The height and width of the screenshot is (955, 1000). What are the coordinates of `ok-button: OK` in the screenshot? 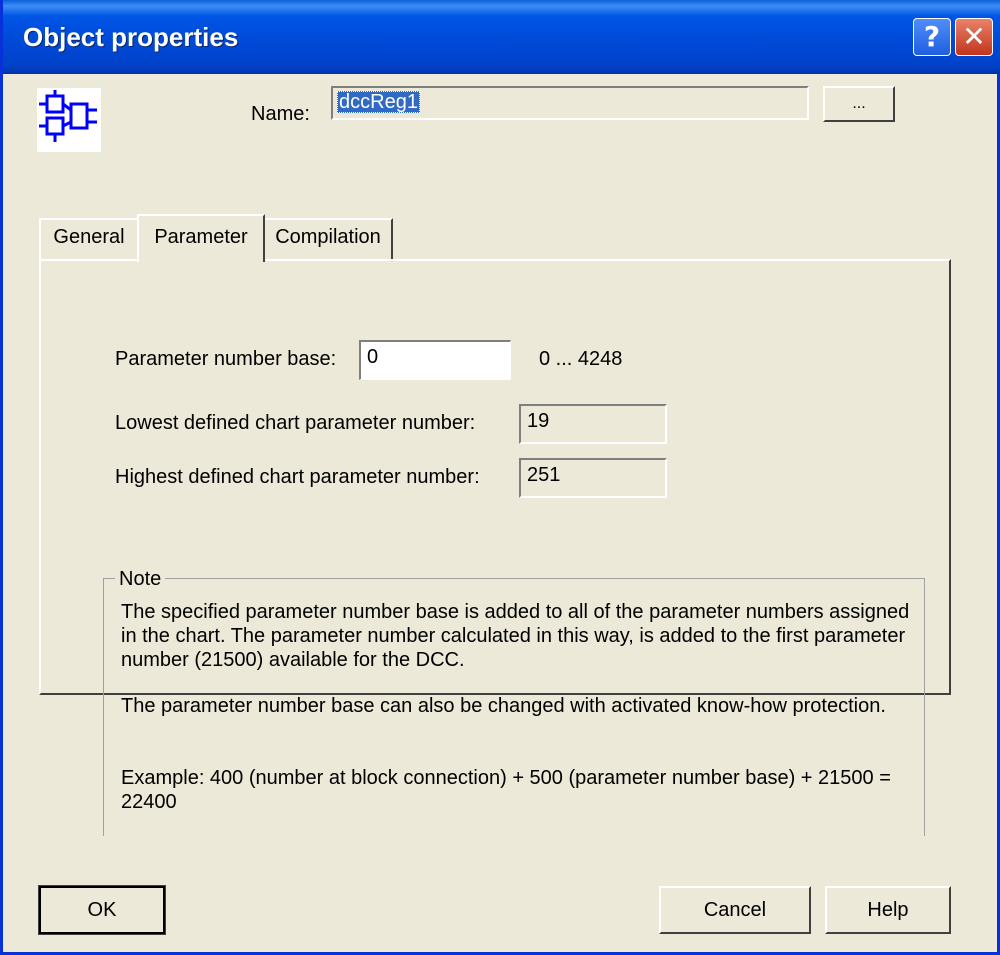 It's located at (102, 910).